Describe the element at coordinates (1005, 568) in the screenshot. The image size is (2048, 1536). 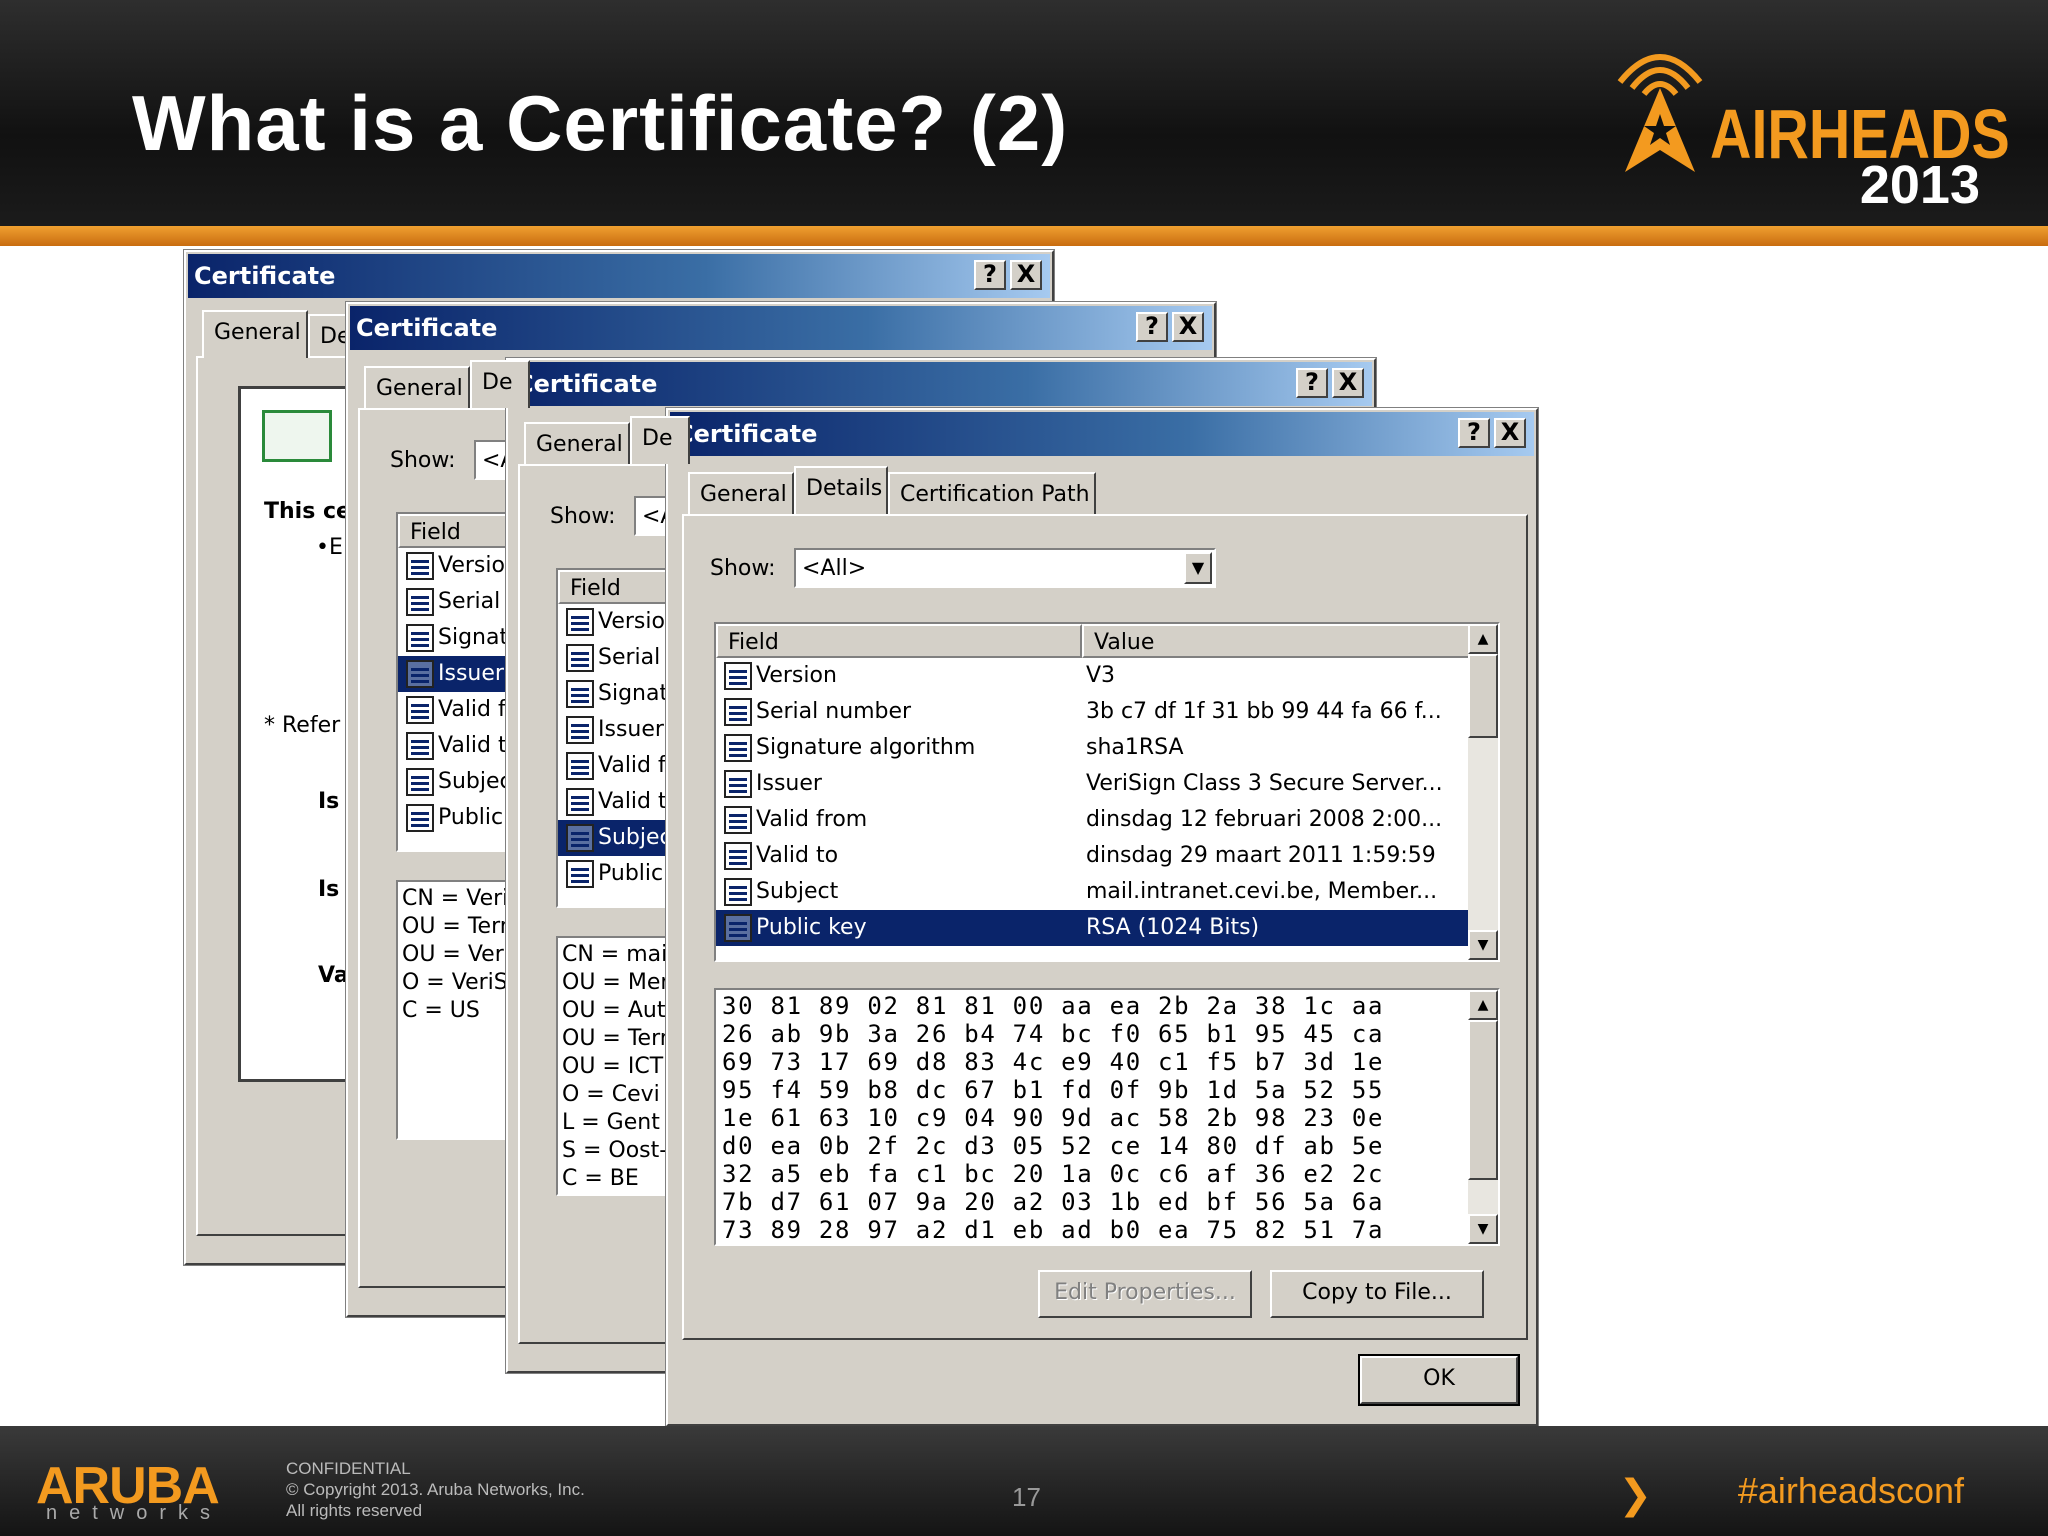
I see `show-dropdown: <All> ▼` at that location.